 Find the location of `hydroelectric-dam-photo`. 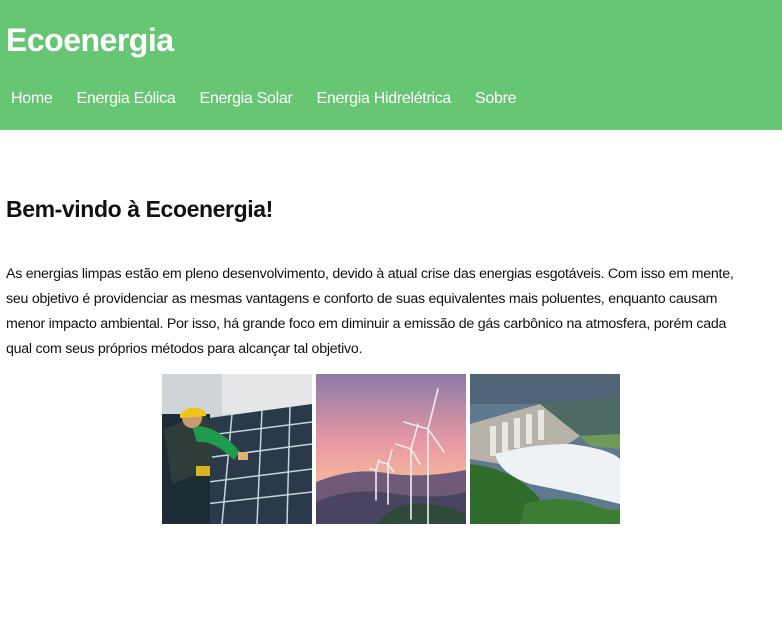

hydroelectric-dam-photo is located at coordinates (545, 449).